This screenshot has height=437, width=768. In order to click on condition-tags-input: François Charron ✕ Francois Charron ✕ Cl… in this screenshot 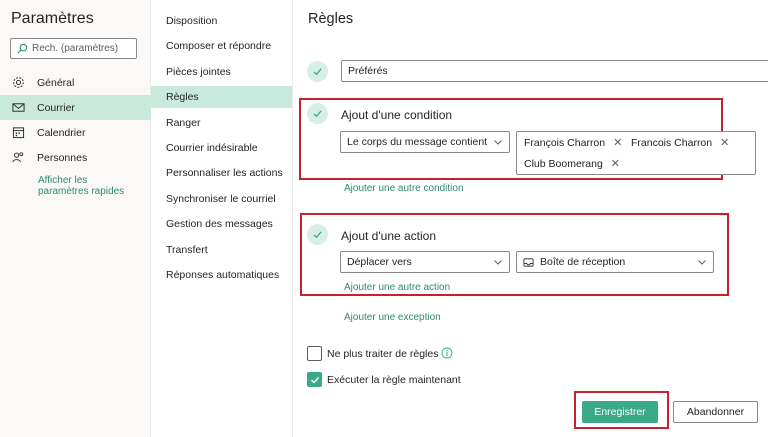, I will do `click(636, 153)`.